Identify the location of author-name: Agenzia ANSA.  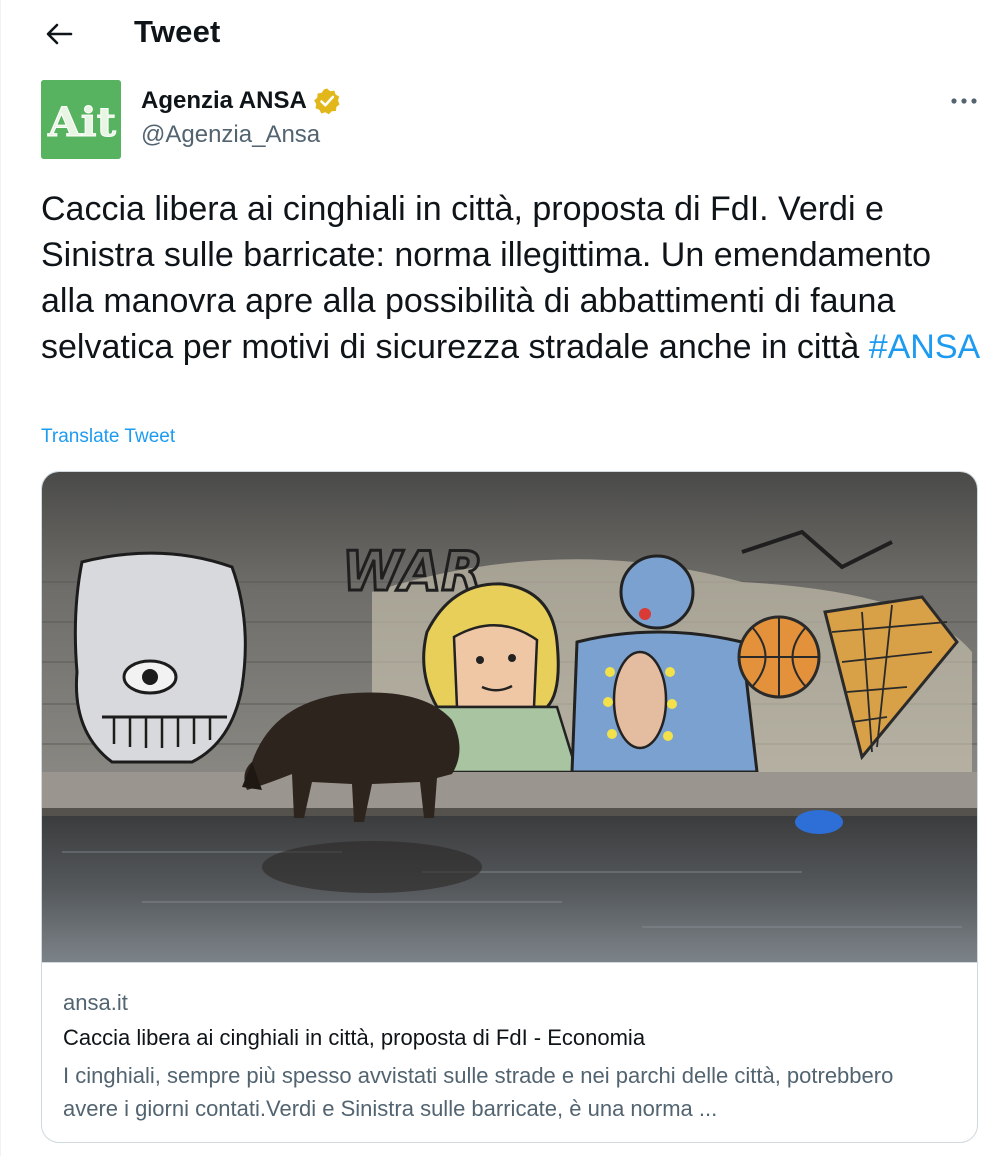
(241, 101).